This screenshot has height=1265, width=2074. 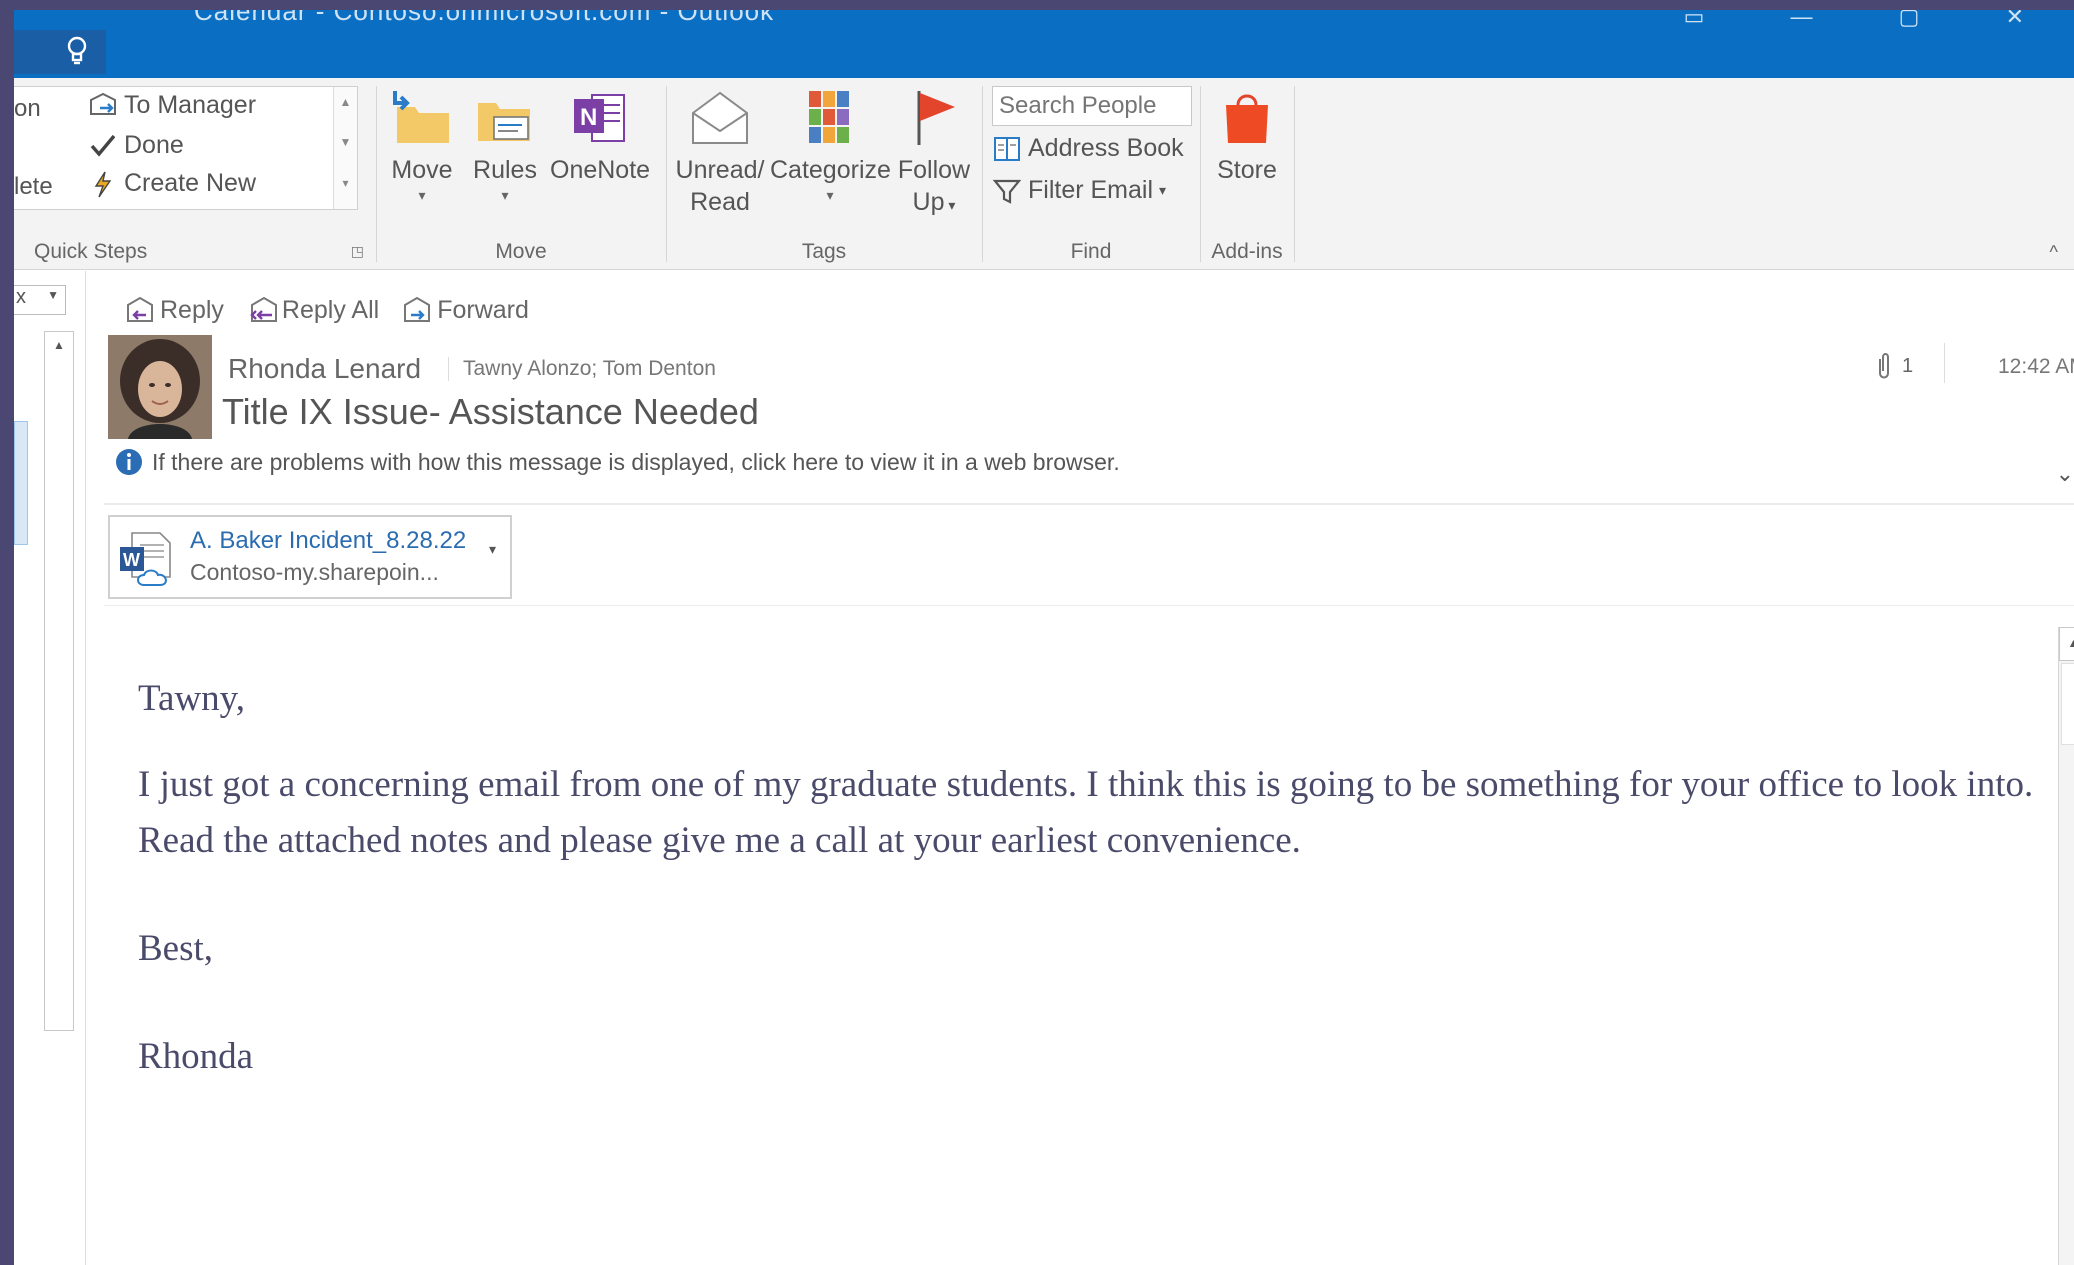 I want to click on filter-email-button: Filter Email ▾, so click(x=1079, y=190).